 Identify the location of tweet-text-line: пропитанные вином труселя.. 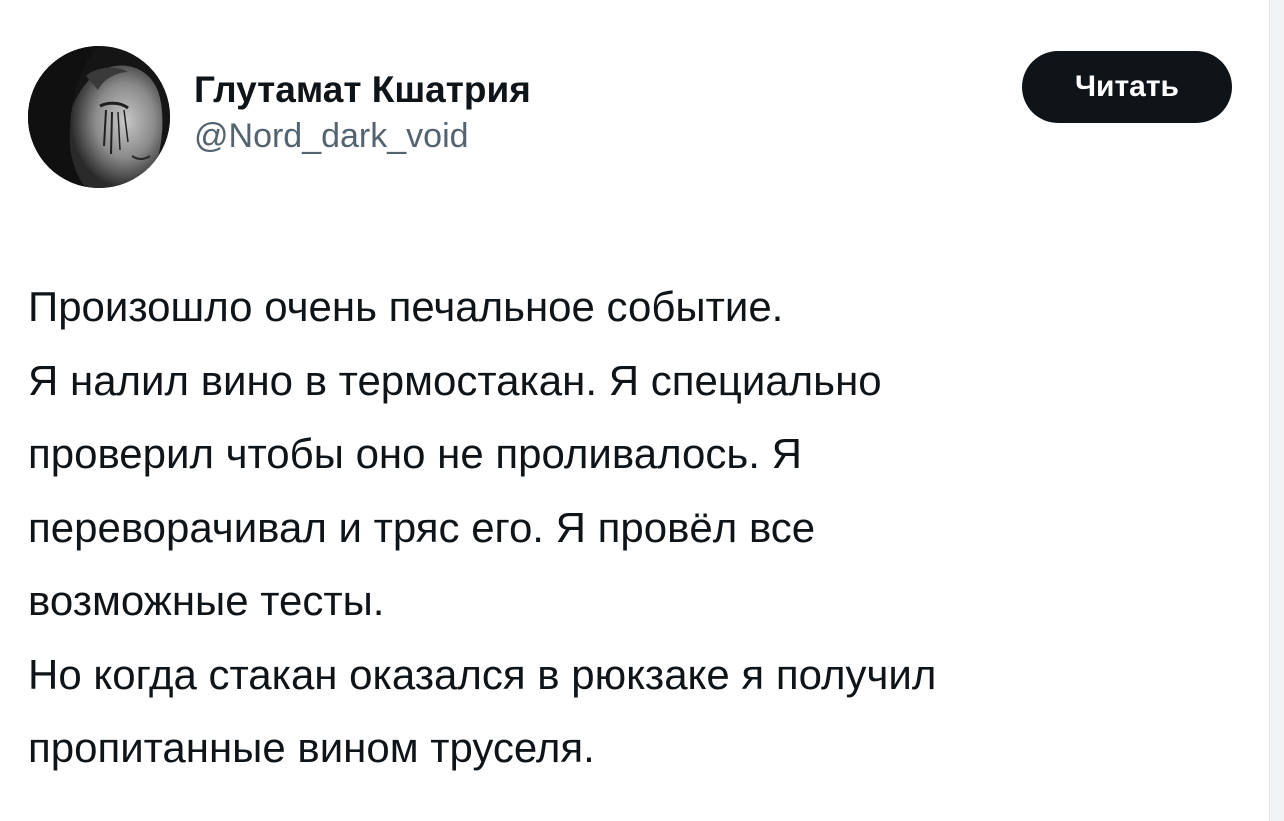
(311, 747).